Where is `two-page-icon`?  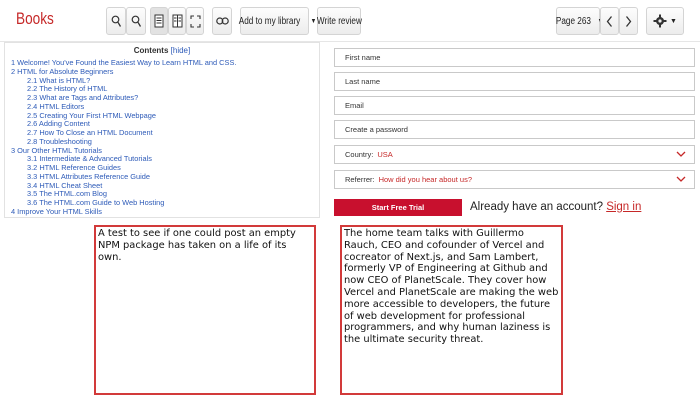 two-page-icon is located at coordinates (177, 21).